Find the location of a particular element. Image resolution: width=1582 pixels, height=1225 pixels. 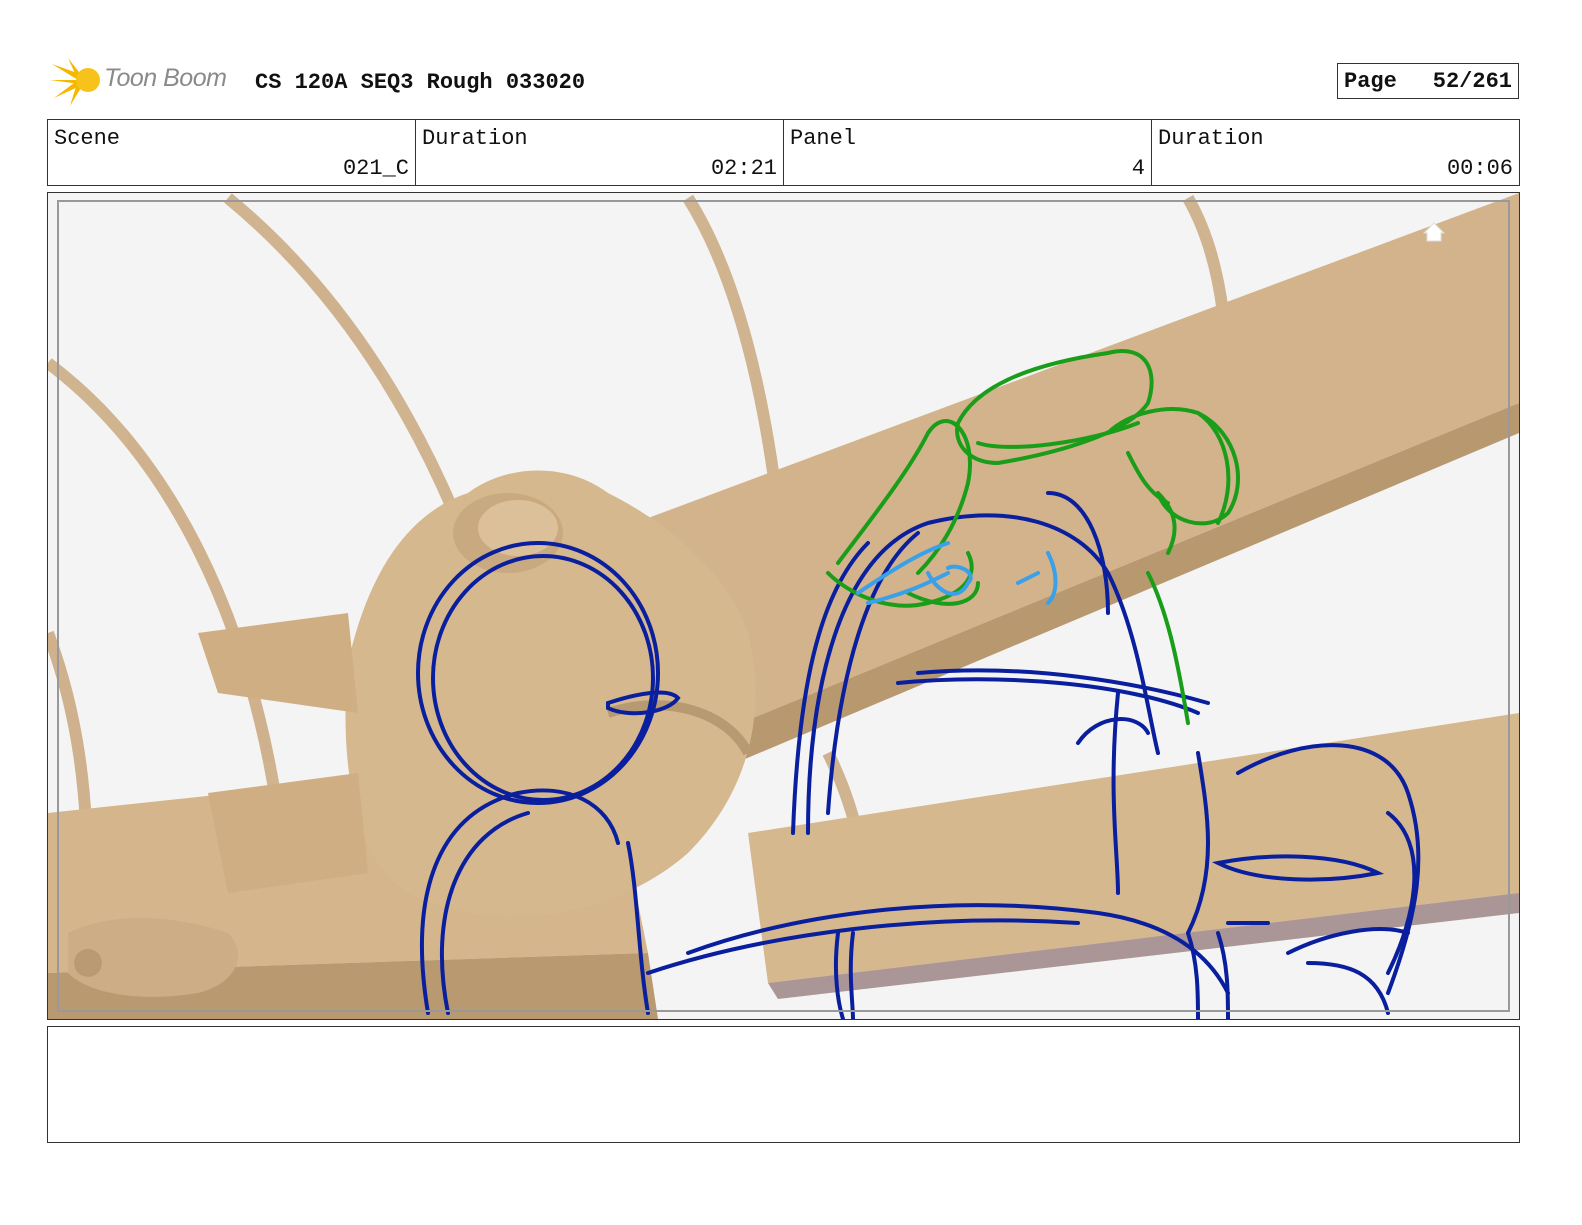

scene-duration-cell: Duration 02:21 is located at coordinates (600, 152).